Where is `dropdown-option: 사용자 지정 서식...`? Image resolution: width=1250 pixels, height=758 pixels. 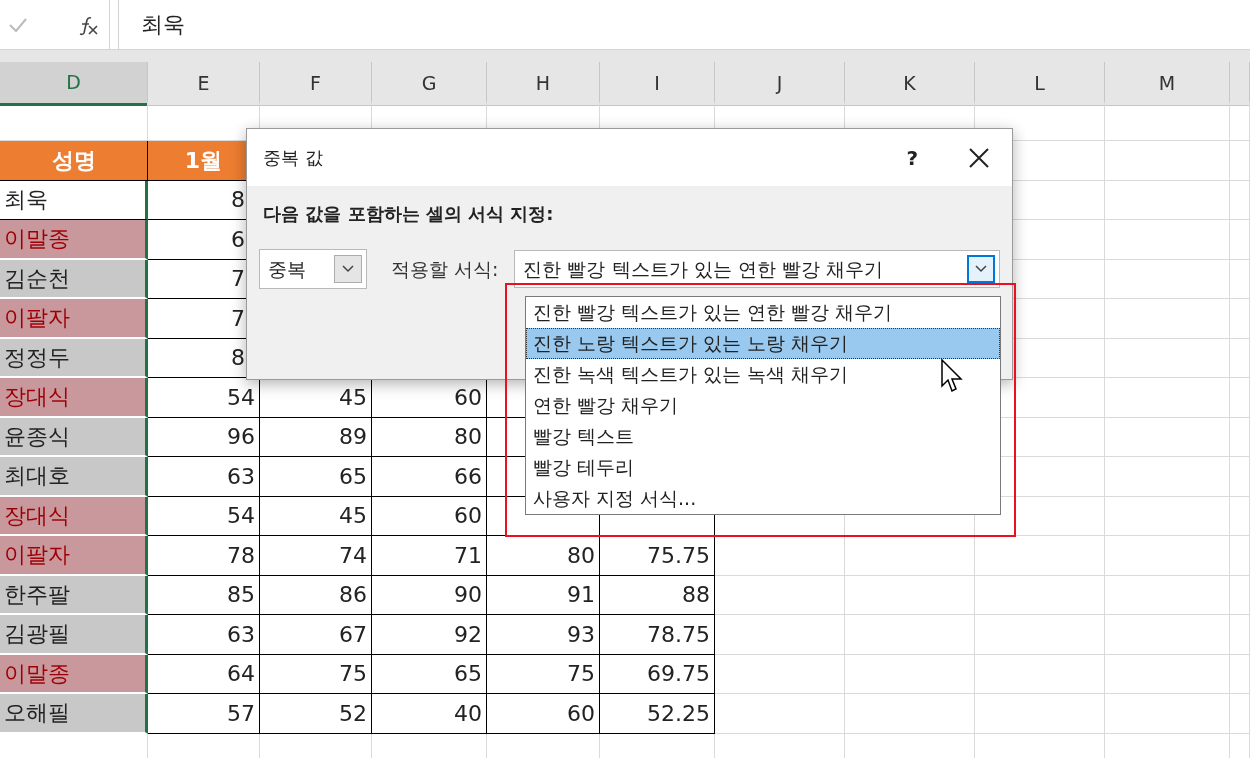 dropdown-option: 사용자 지정 서식... is located at coordinates (763, 498).